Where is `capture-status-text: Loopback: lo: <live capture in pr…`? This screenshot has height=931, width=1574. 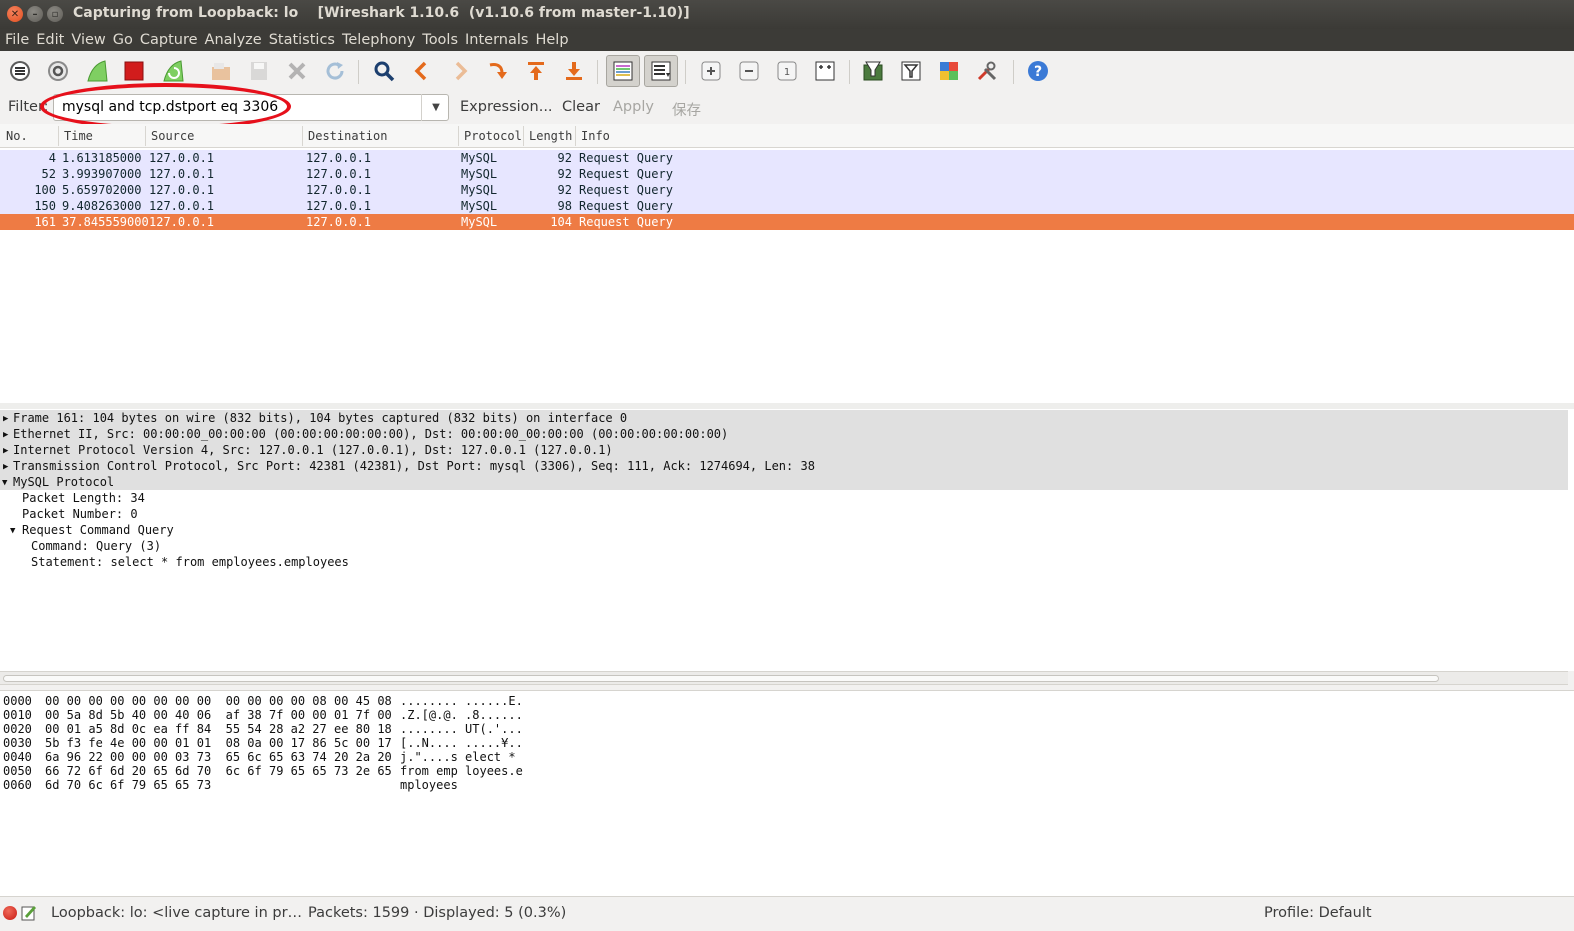 capture-status-text: Loopback: lo: <live capture in pr… is located at coordinates (177, 913).